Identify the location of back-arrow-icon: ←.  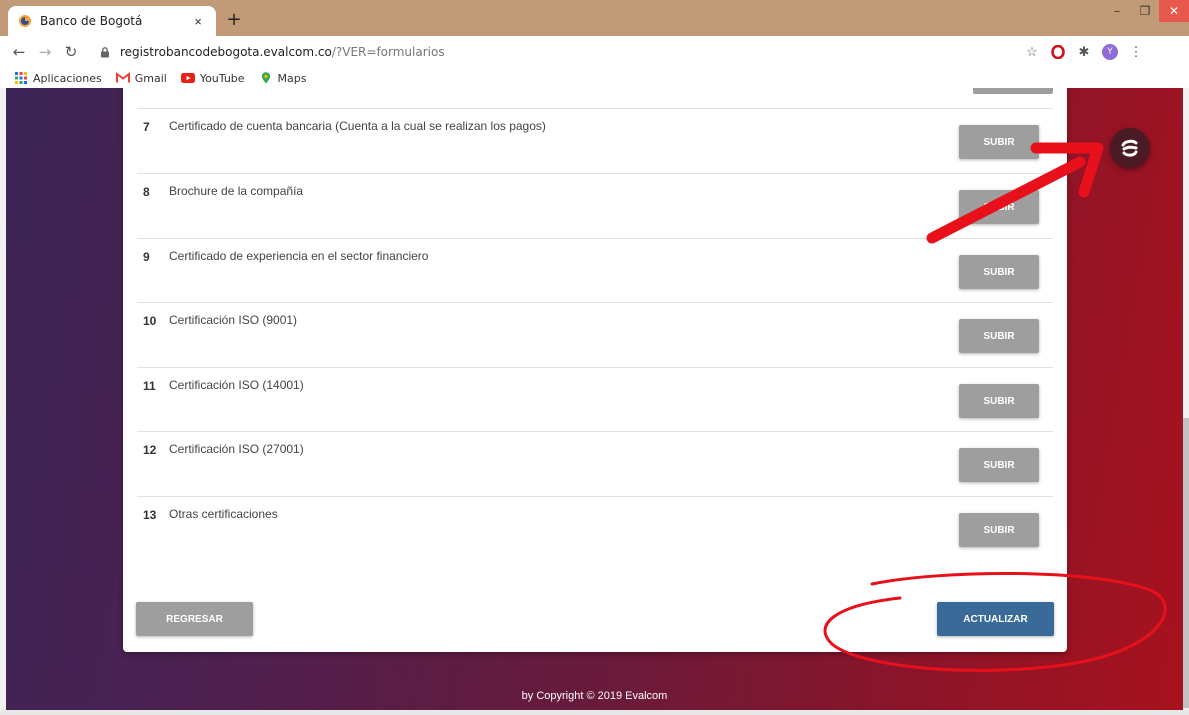
(19, 52).